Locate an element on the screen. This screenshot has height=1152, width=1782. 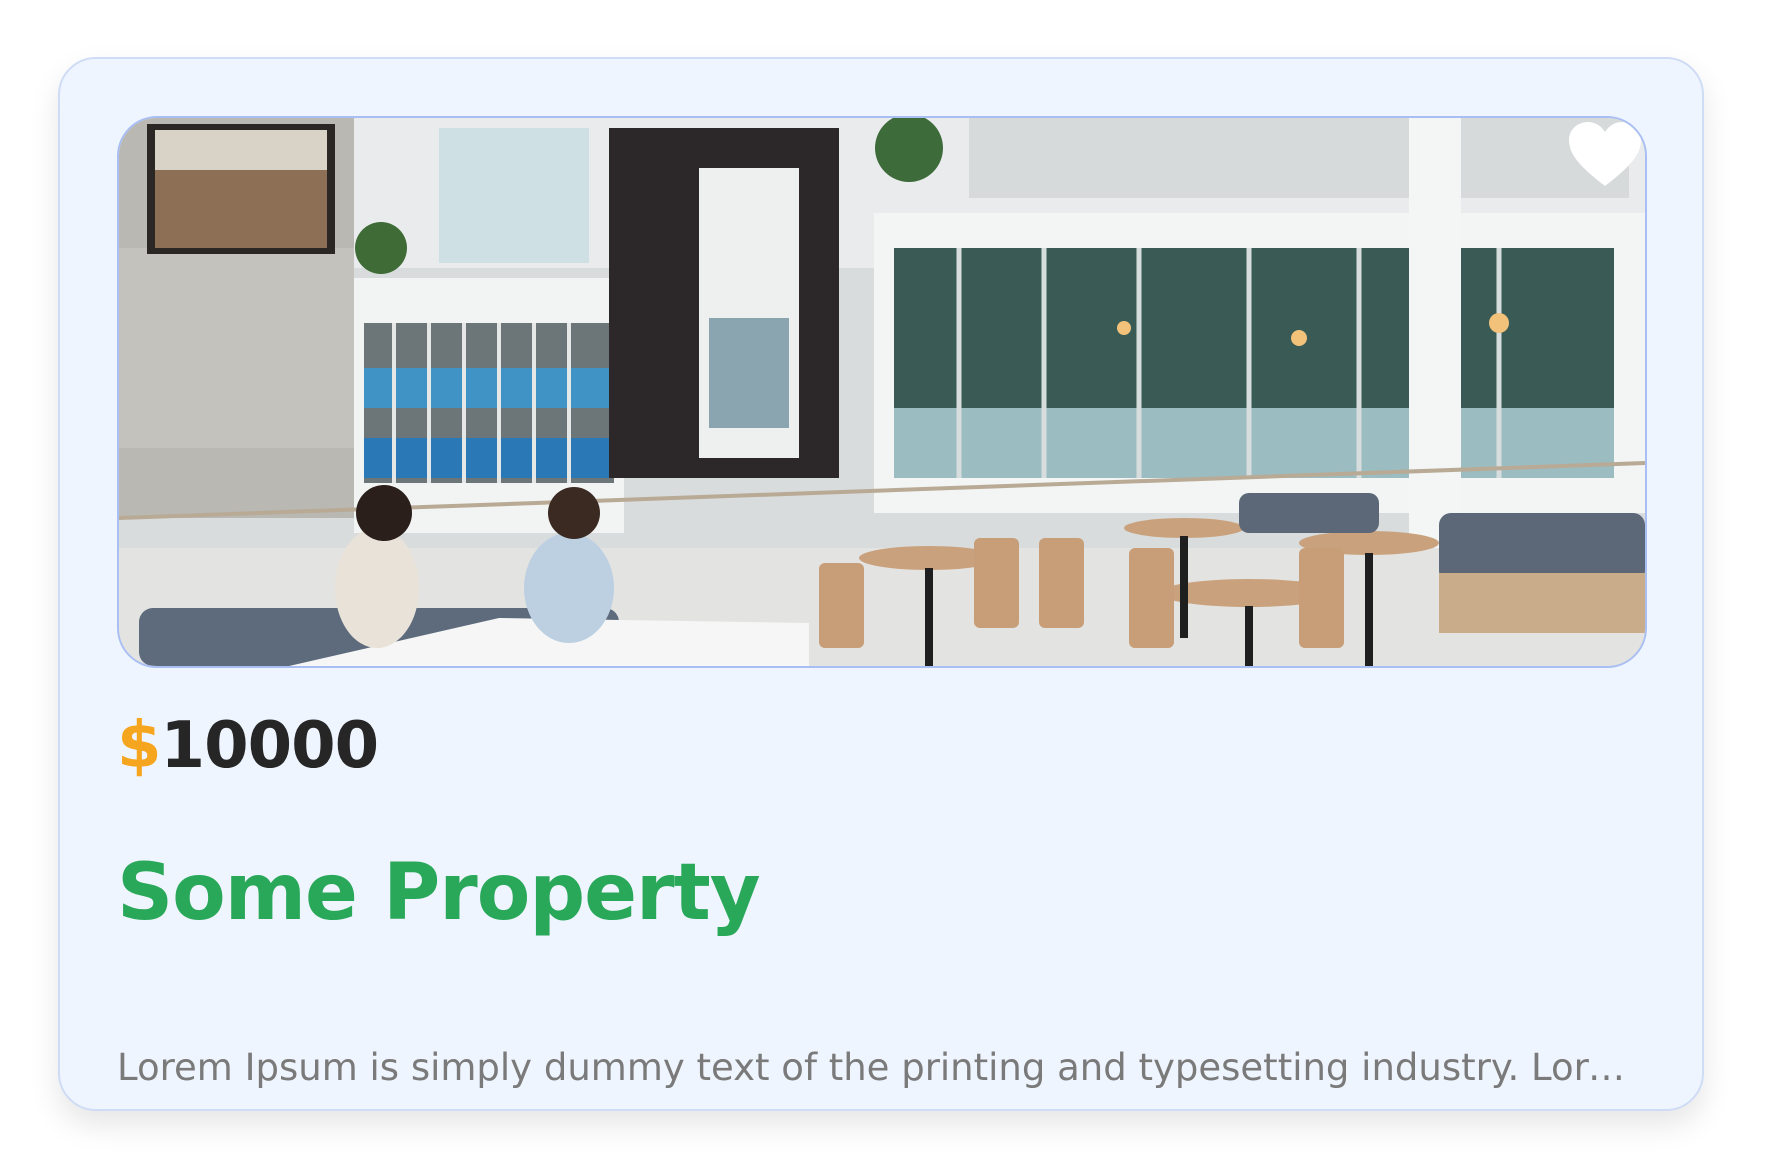
currency-symbol: $ is located at coordinates (139, 746).